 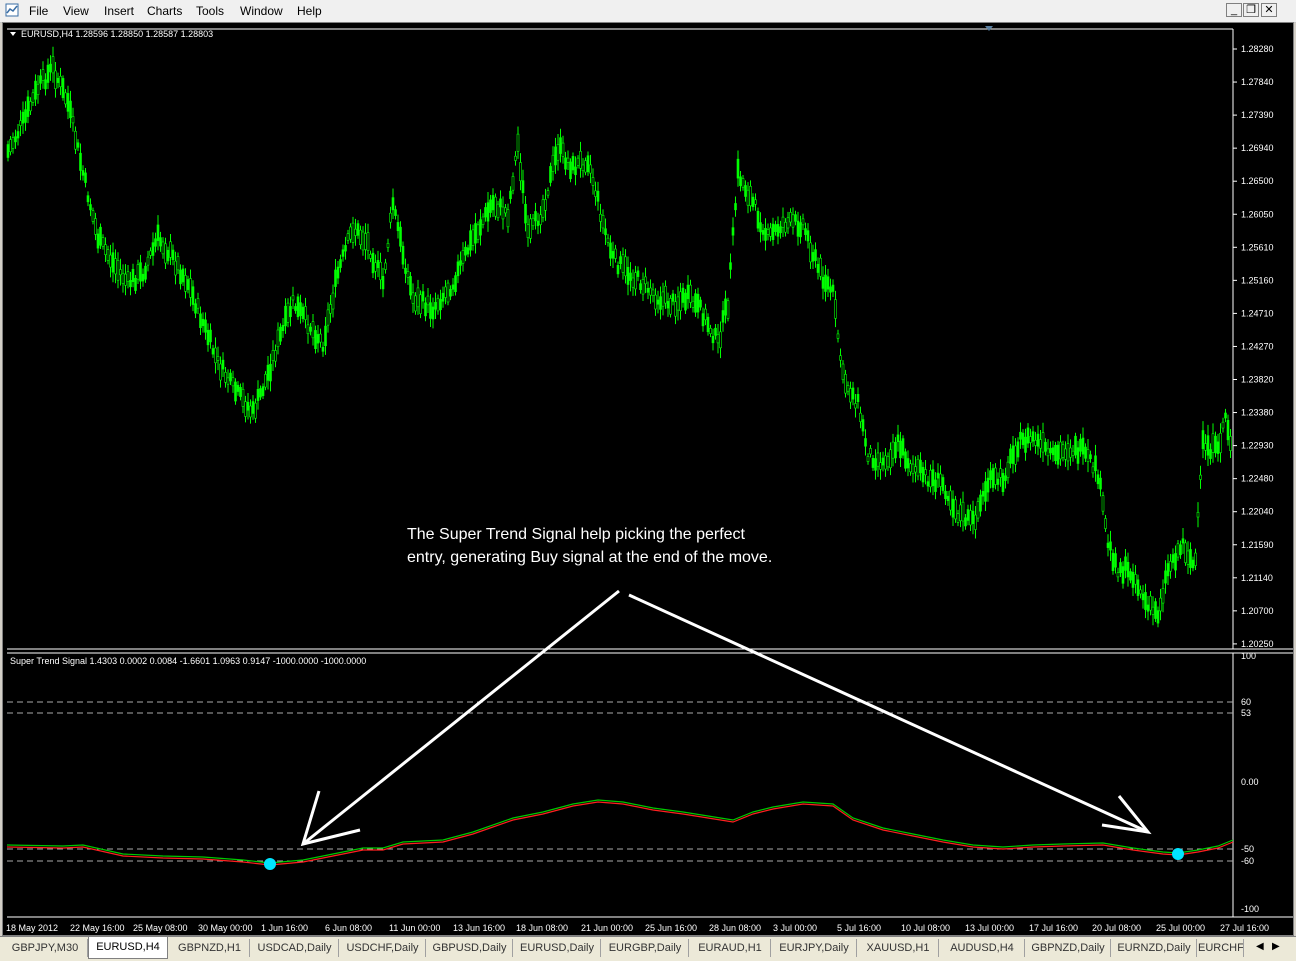 What do you see at coordinates (1269, 10) in the screenshot?
I see `close-button: ✕` at bounding box center [1269, 10].